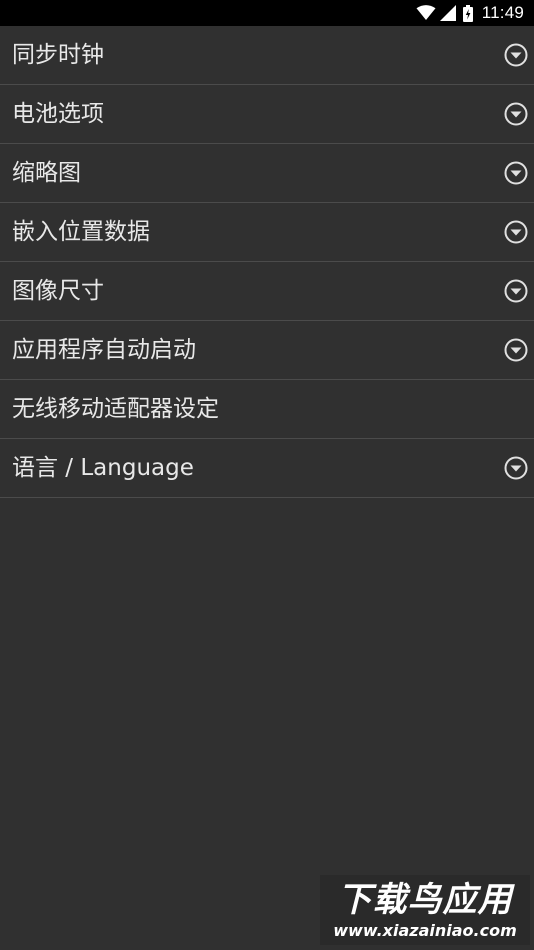 The height and width of the screenshot is (950, 534). What do you see at coordinates (81, 232) in the screenshot?
I see `setting-label: 嵌入位置数据` at bounding box center [81, 232].